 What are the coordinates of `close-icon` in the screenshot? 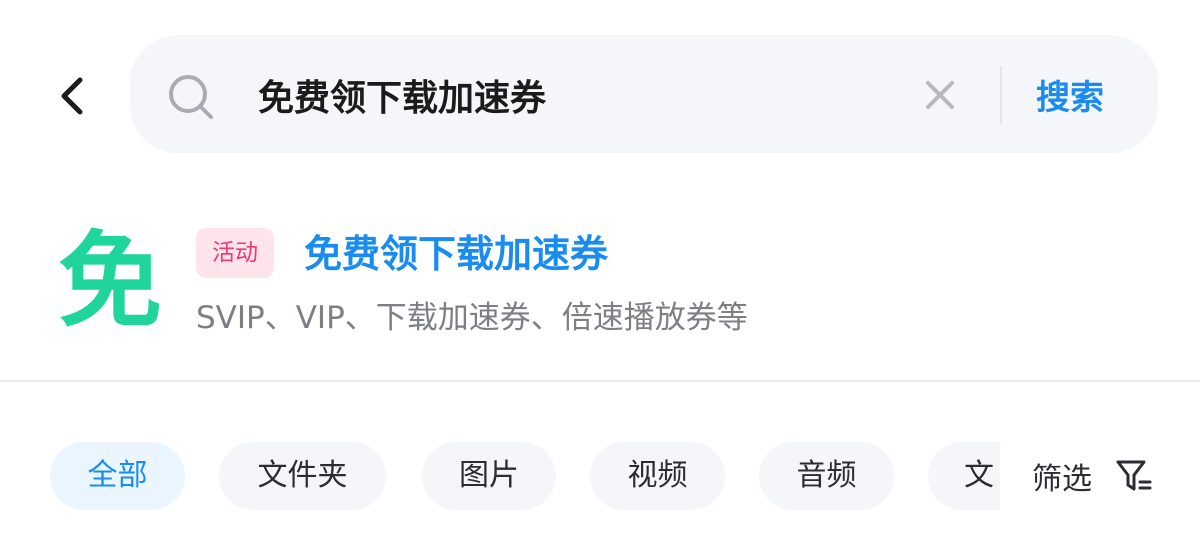 It's located at (940, 95).